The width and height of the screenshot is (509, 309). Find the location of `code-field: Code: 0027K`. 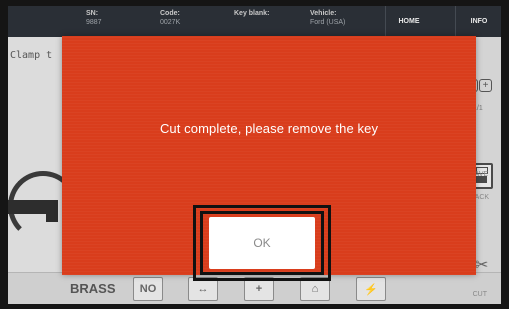

code-field: Code: 0027K is located at coordinates (170, 18).